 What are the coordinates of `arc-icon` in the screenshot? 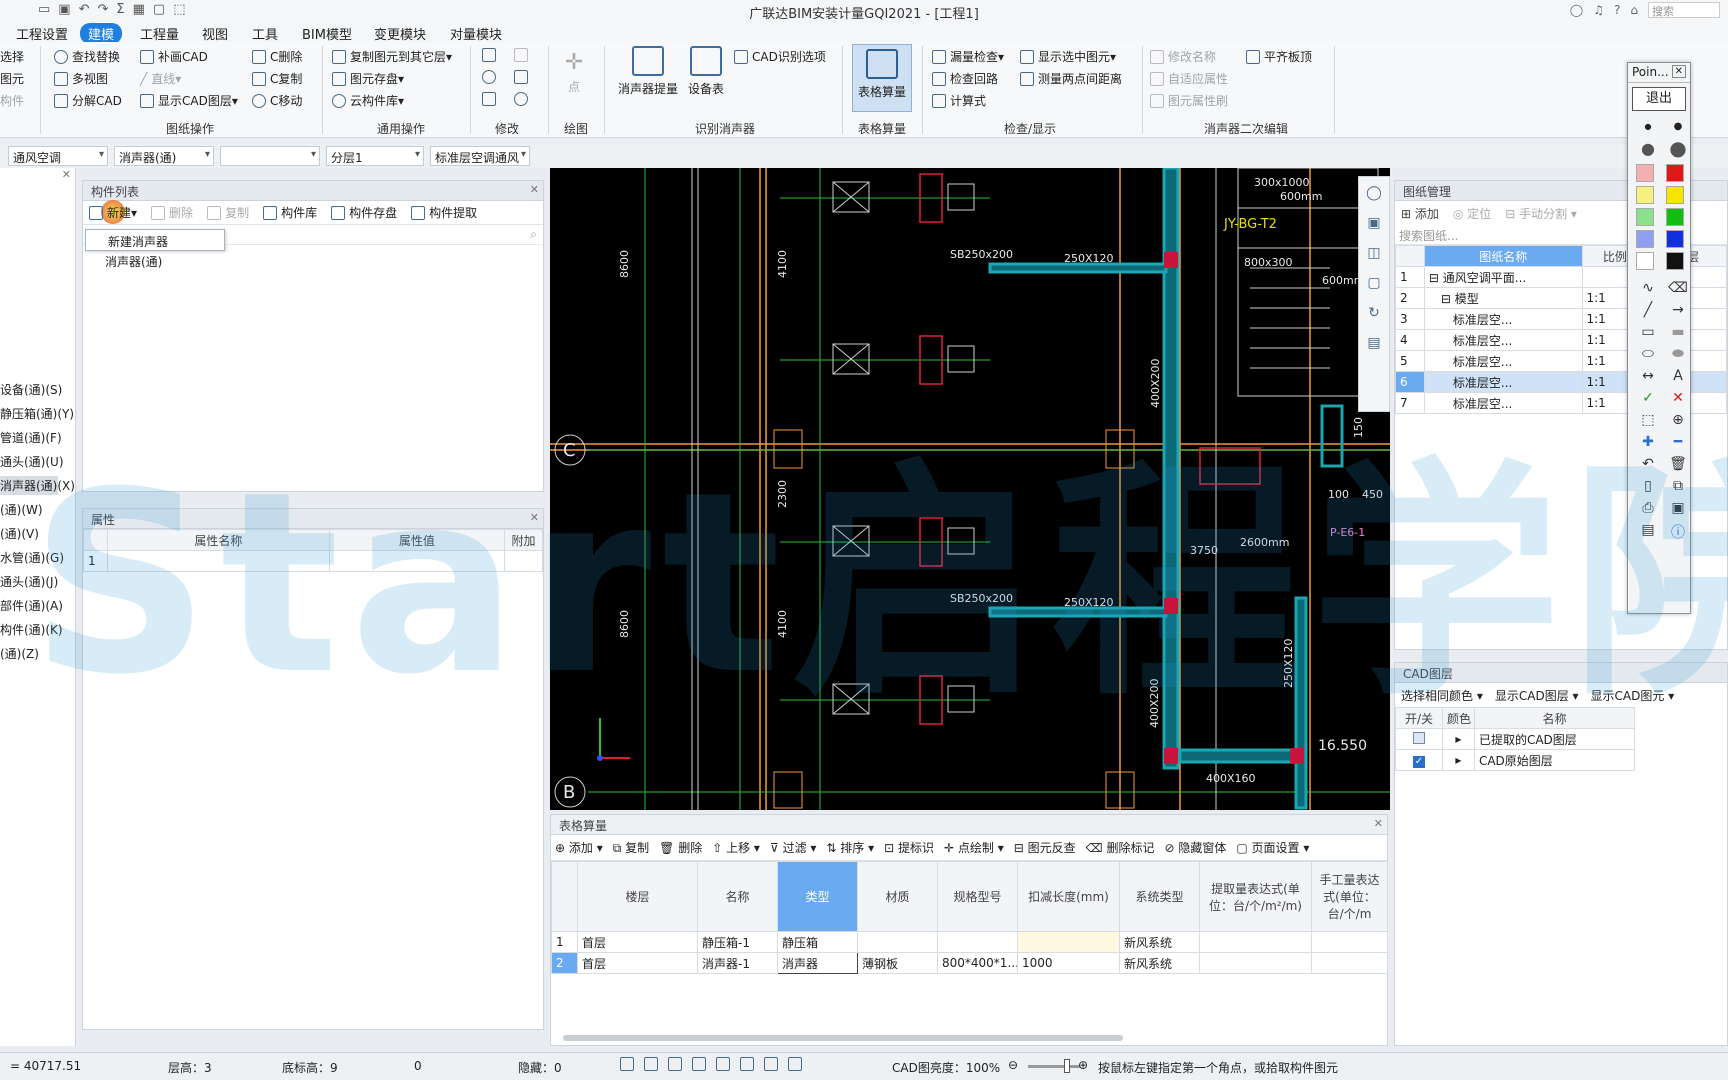 It's located at (795, 1064).